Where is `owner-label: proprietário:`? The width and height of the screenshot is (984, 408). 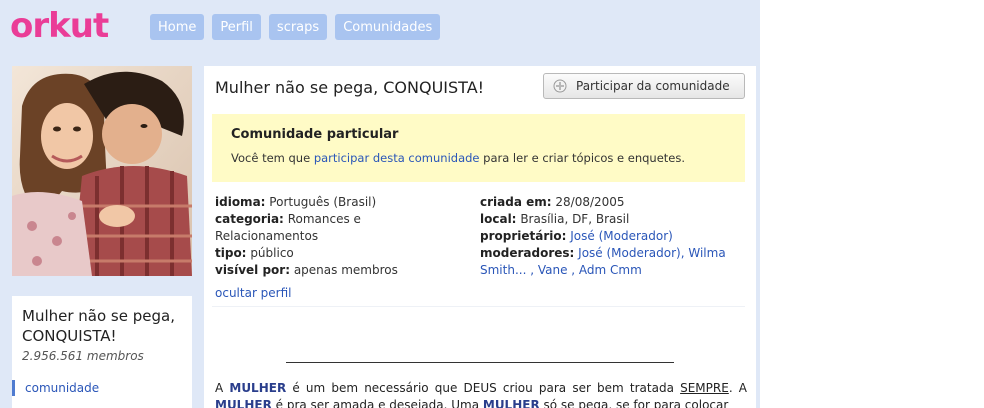
owner-label: proprietário: is located at coordinates (523, 236).